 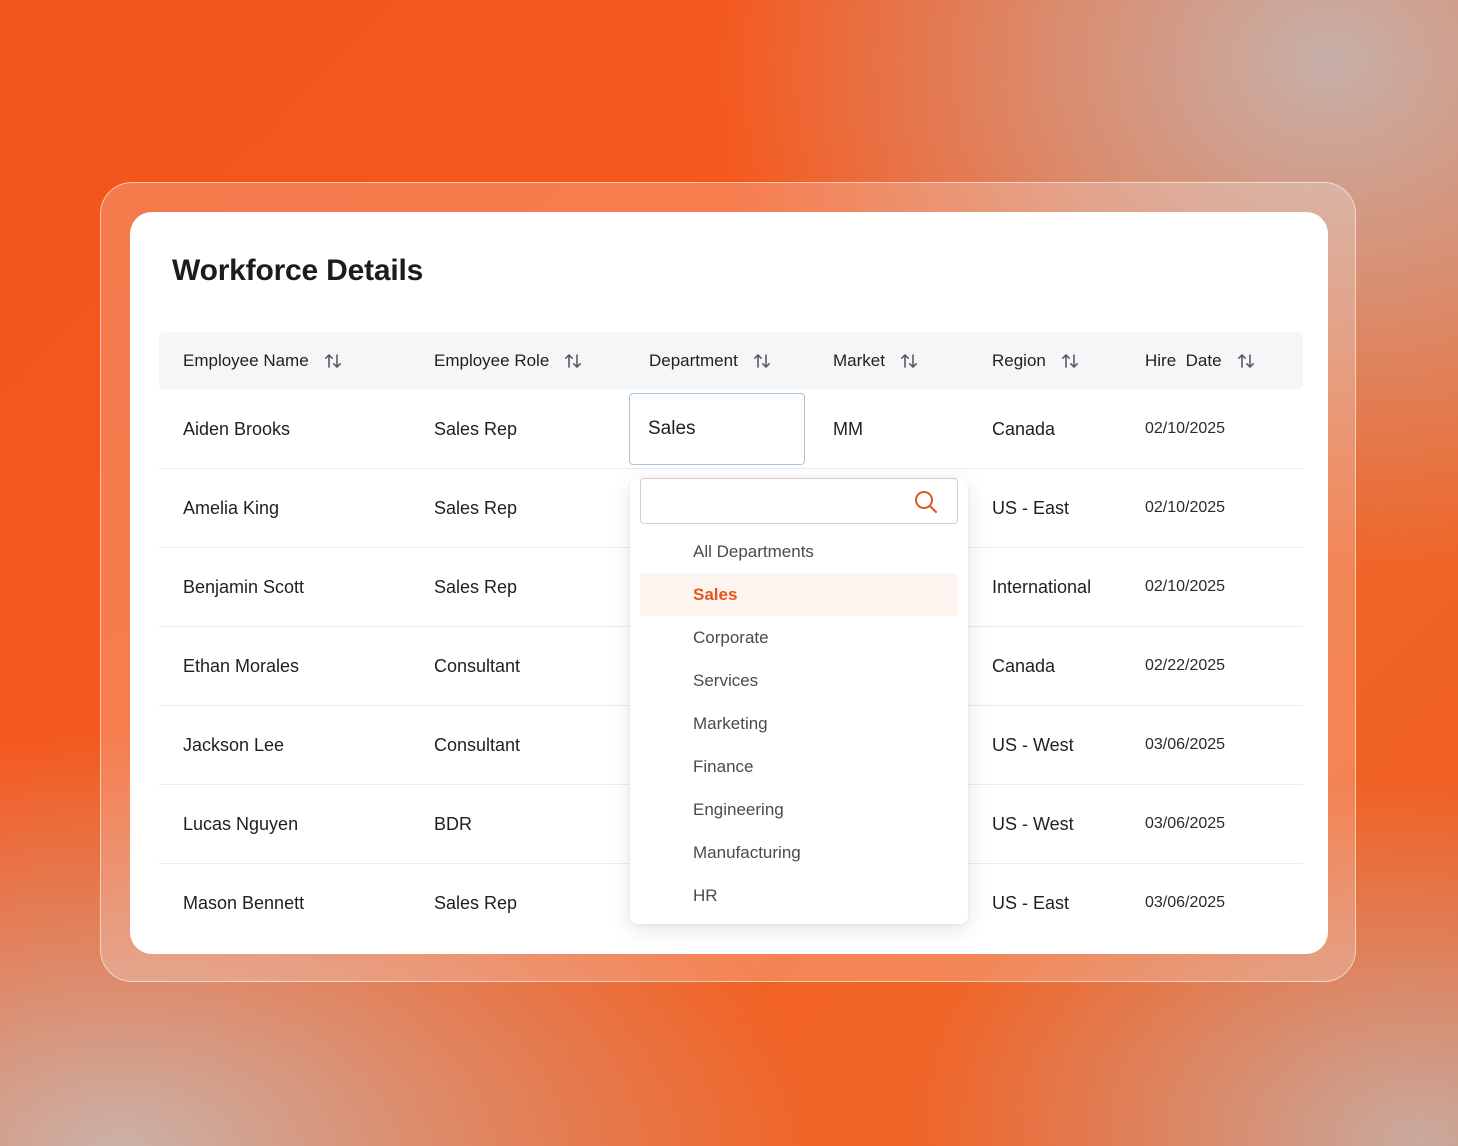 I want to click on cell-employee-name: Benjamin Scott, so click(x=244, y=586).